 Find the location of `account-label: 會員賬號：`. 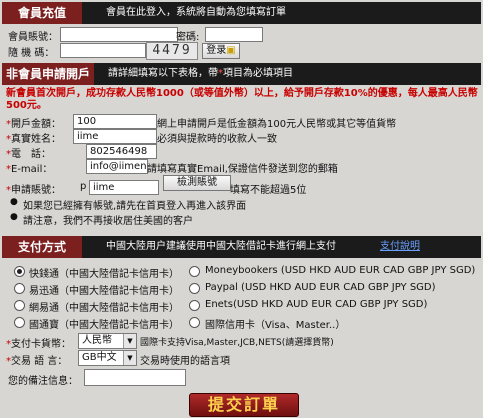

account-label: 會員賬號： is located at coordinates (33, 37).